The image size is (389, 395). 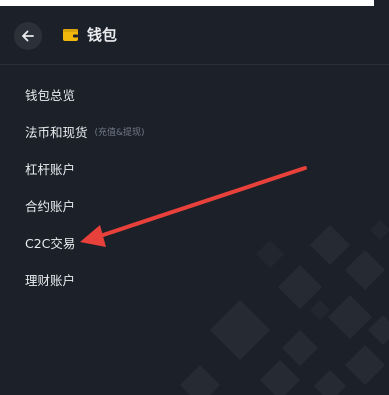 I want to click on menu-item-label: 理财账户, so click(x=50, y=280).